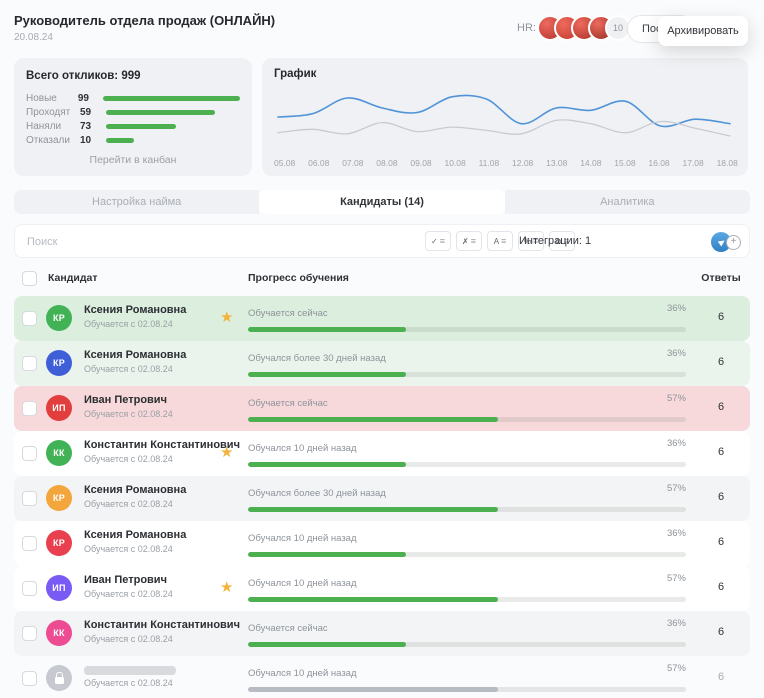  I want to click on gray-series, so click(504, 128).